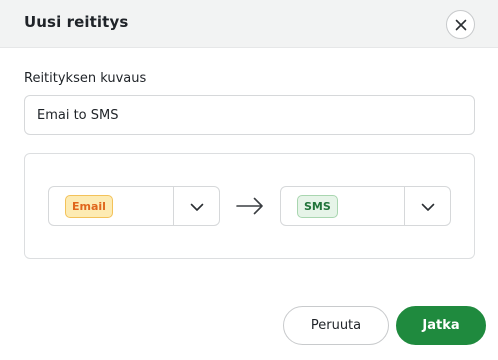  What do you see at coordinates (249, 24) in the screenshot?
I see `dialog-header: Uusi reititys` at bounding box center [249, 24].